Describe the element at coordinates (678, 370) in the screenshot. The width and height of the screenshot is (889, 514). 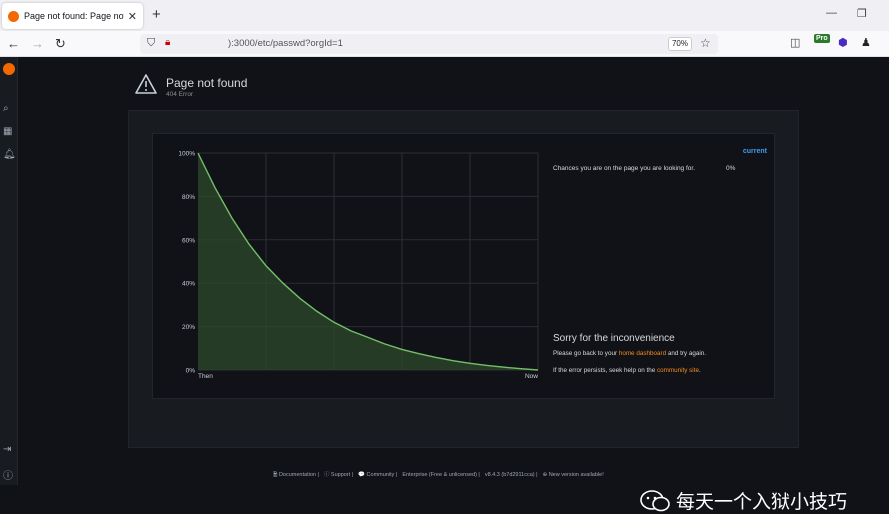
I see `community-site-link: community site` at that location.